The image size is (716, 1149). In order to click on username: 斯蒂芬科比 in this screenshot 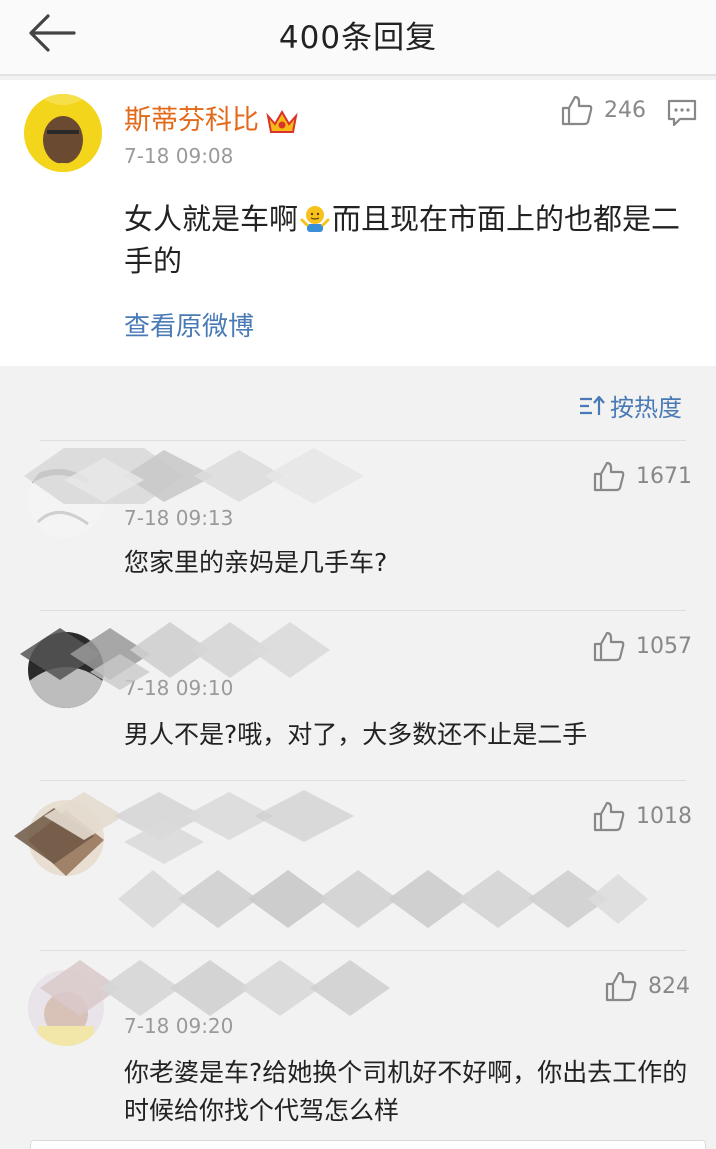, I will do `click(211, 117)`.